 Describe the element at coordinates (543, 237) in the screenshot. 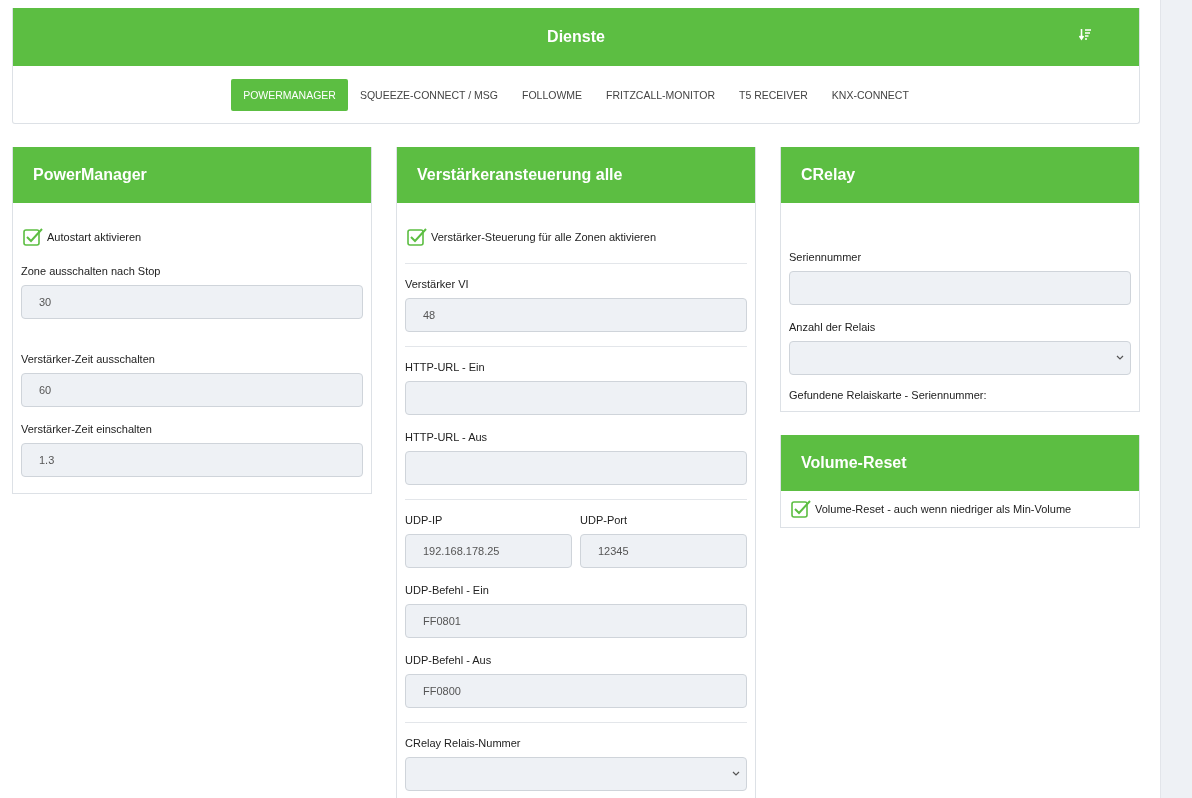

I see `checkbox-label: Verstärker-Steuerung für alle Zonen aktivieren` at that location.